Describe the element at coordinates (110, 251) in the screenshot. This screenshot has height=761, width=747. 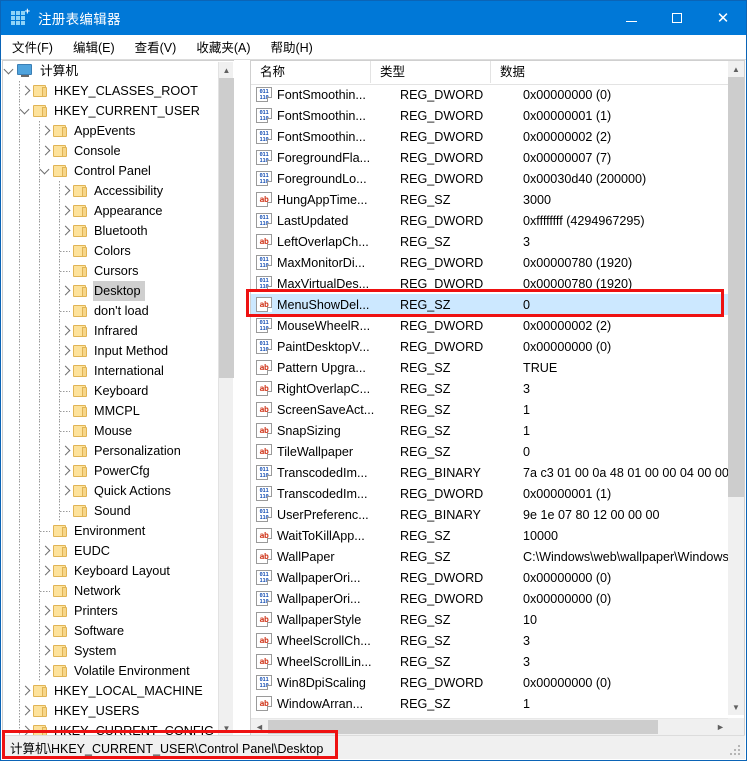
I see `tree-item-colors: Colors` at that location.